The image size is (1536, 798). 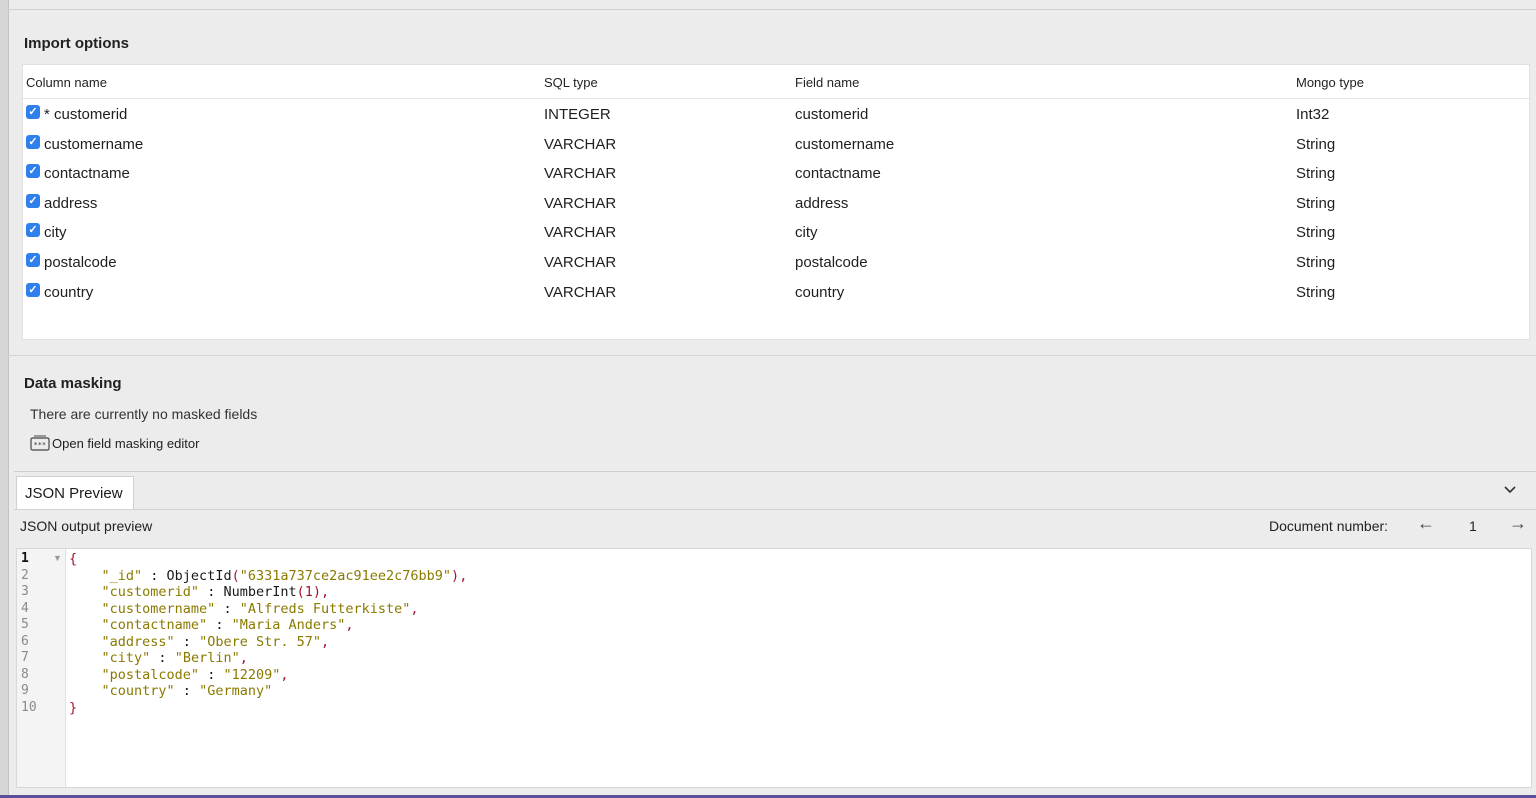 What do you see at coordinates (308, 592) in the screenshot?
I see `json-value: 1` at bounding box center [308, 592].